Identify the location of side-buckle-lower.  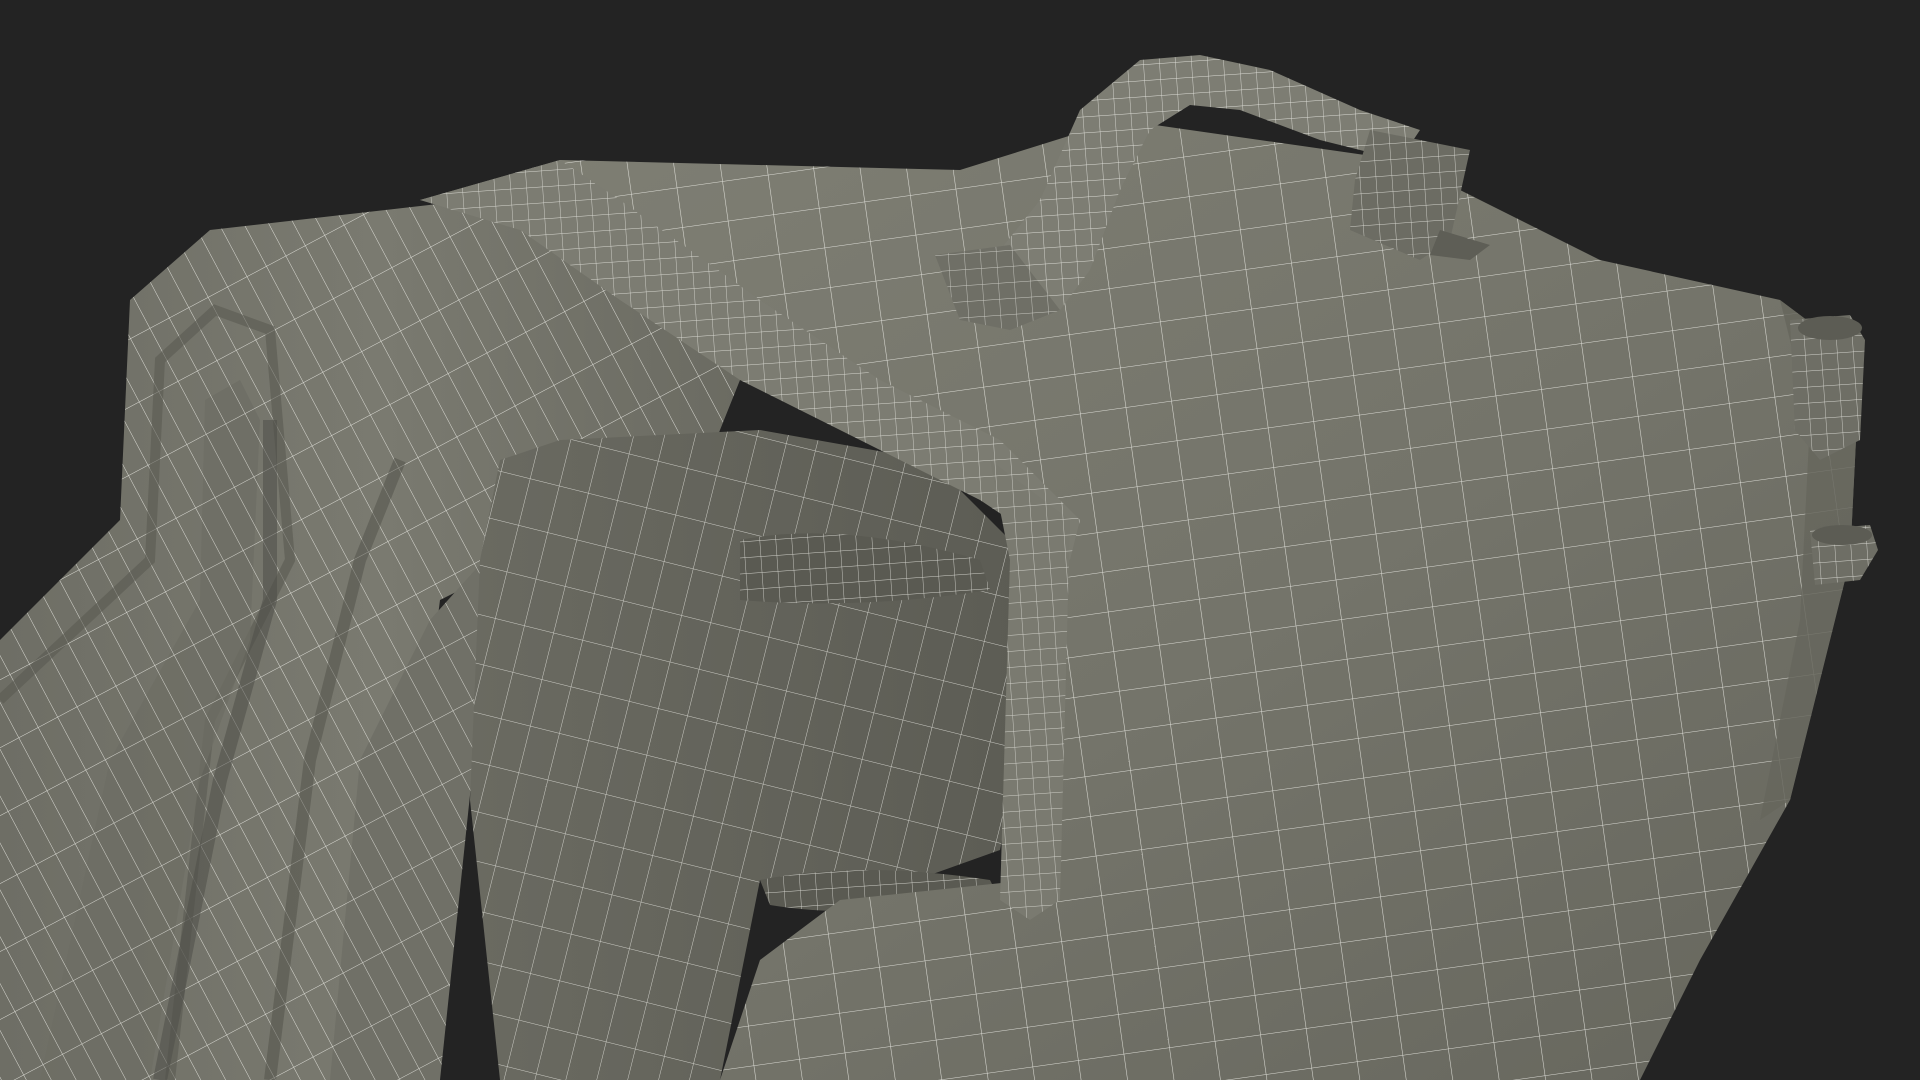
(1844, 555).